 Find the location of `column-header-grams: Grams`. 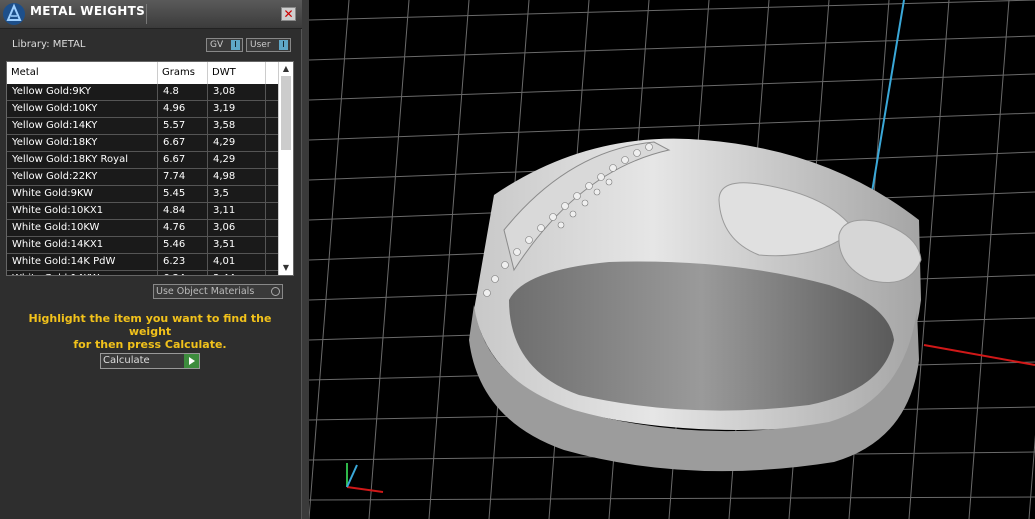

column-header-grams: Grams is located at coordinates (183, 73).